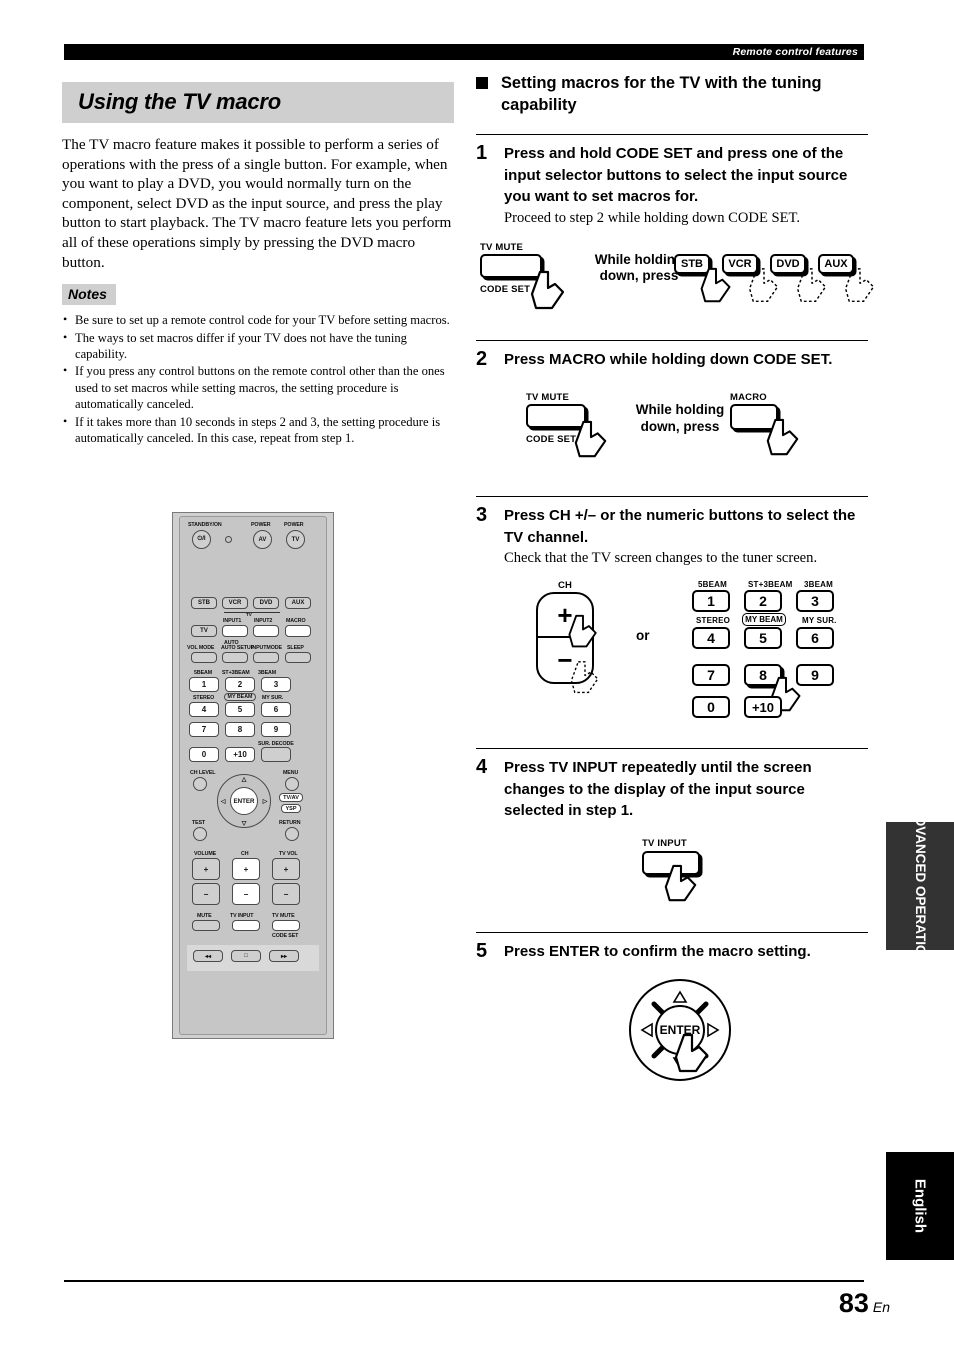 The image size is (954, 1348). I want to click on bullet-square-icon, so click(482, 83).